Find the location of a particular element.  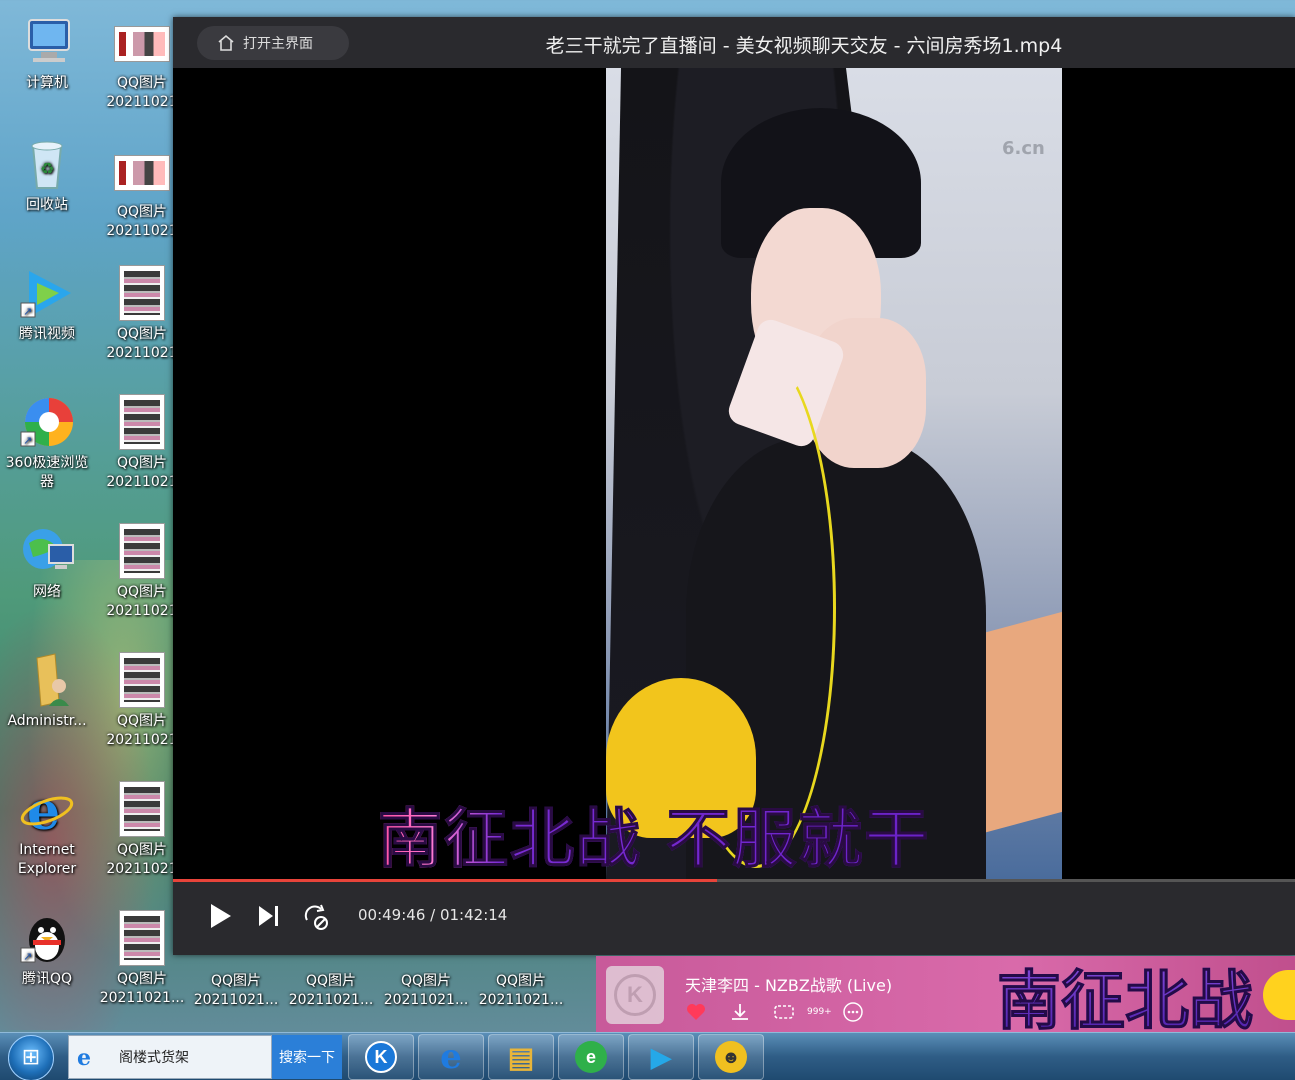

play-button is located at coordinates (220, 918).